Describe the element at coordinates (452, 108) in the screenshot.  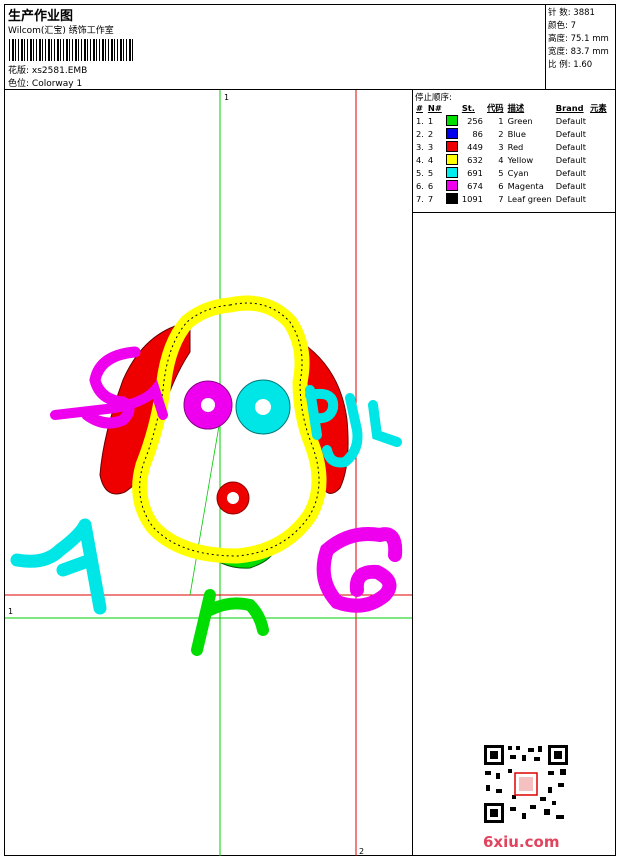
I see `col-color` at that location.